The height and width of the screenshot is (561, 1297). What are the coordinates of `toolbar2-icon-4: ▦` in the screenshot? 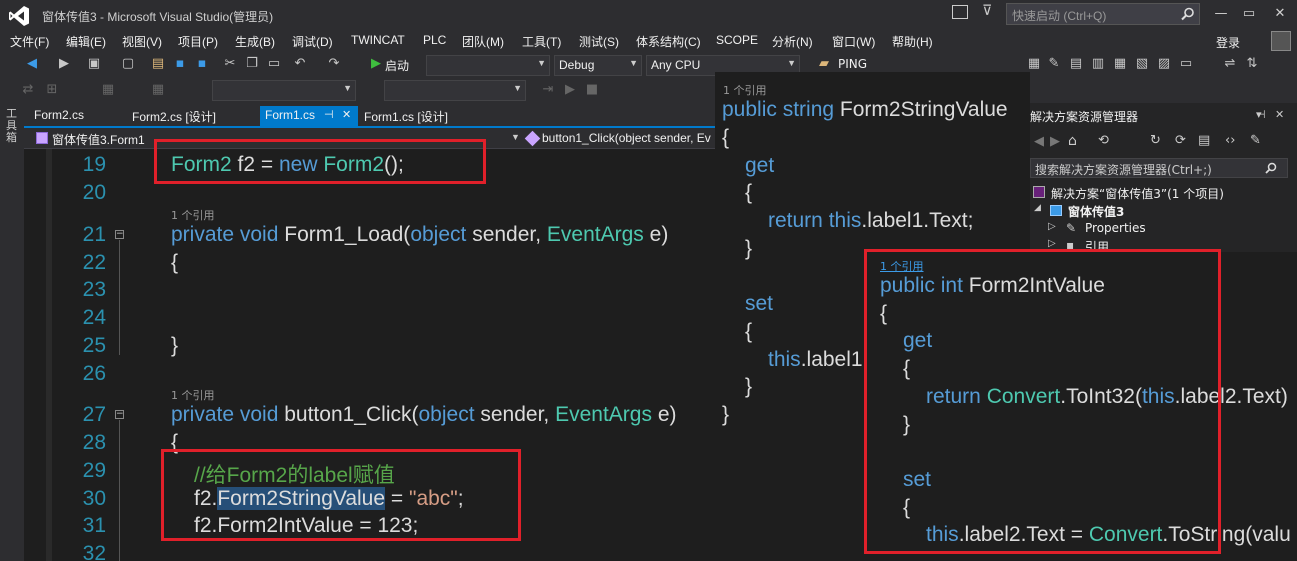 It's located at (158, 90).